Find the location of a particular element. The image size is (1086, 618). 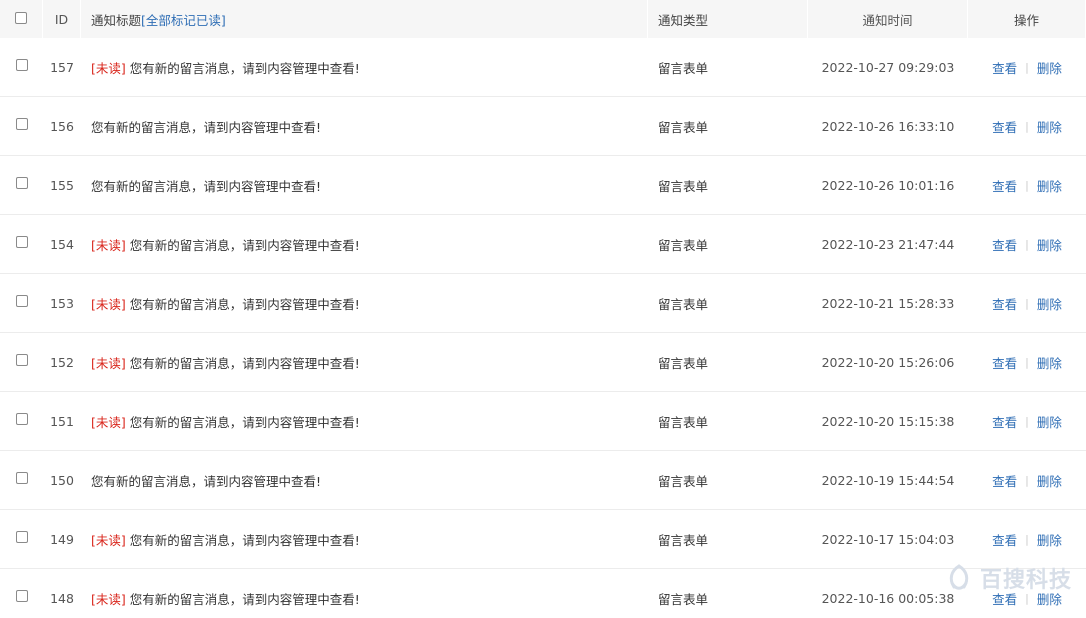

row-time: 2022-10-20 15:26:06 is located at coordinates (888, 362).